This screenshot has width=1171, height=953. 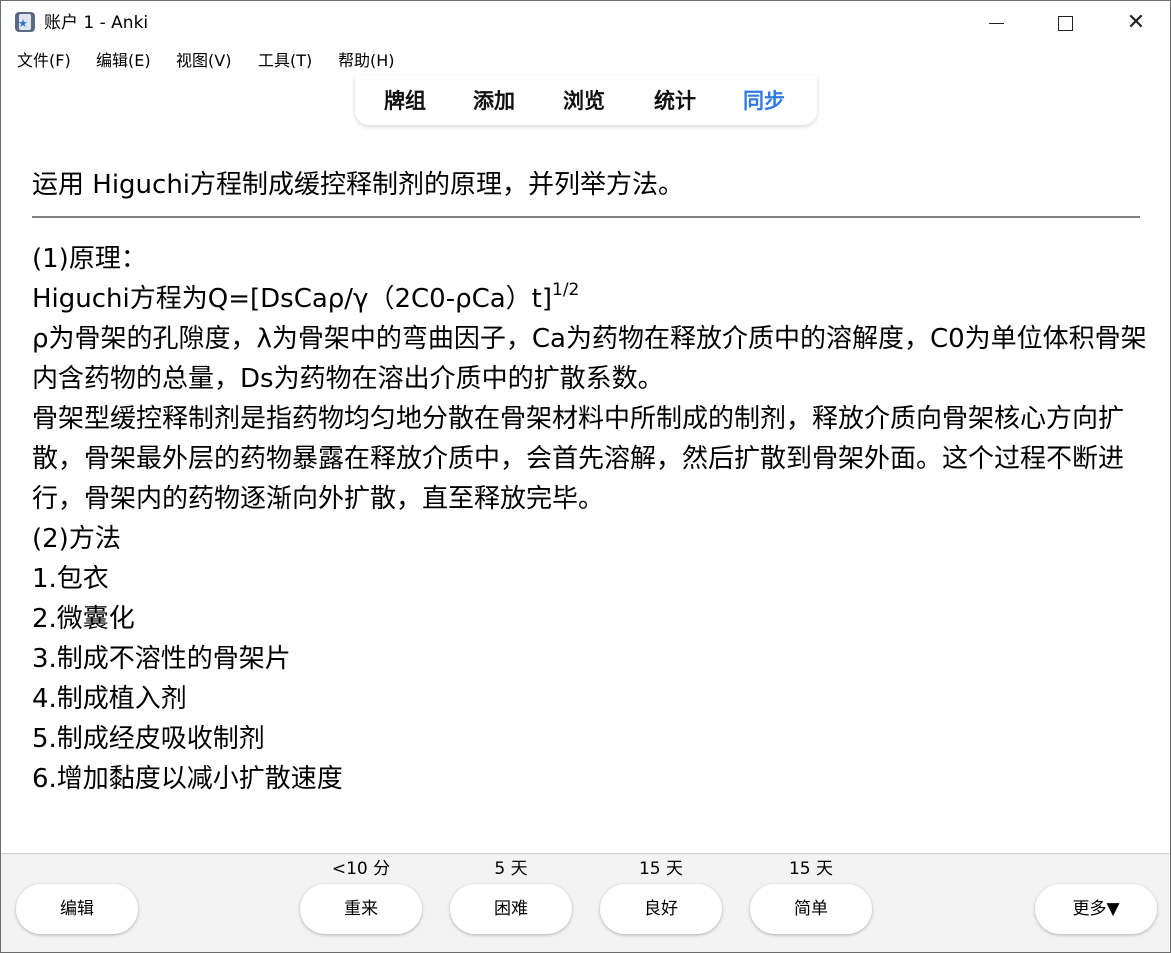 I want to click on hard-interval: 5 天, so click(x=511, y=869).